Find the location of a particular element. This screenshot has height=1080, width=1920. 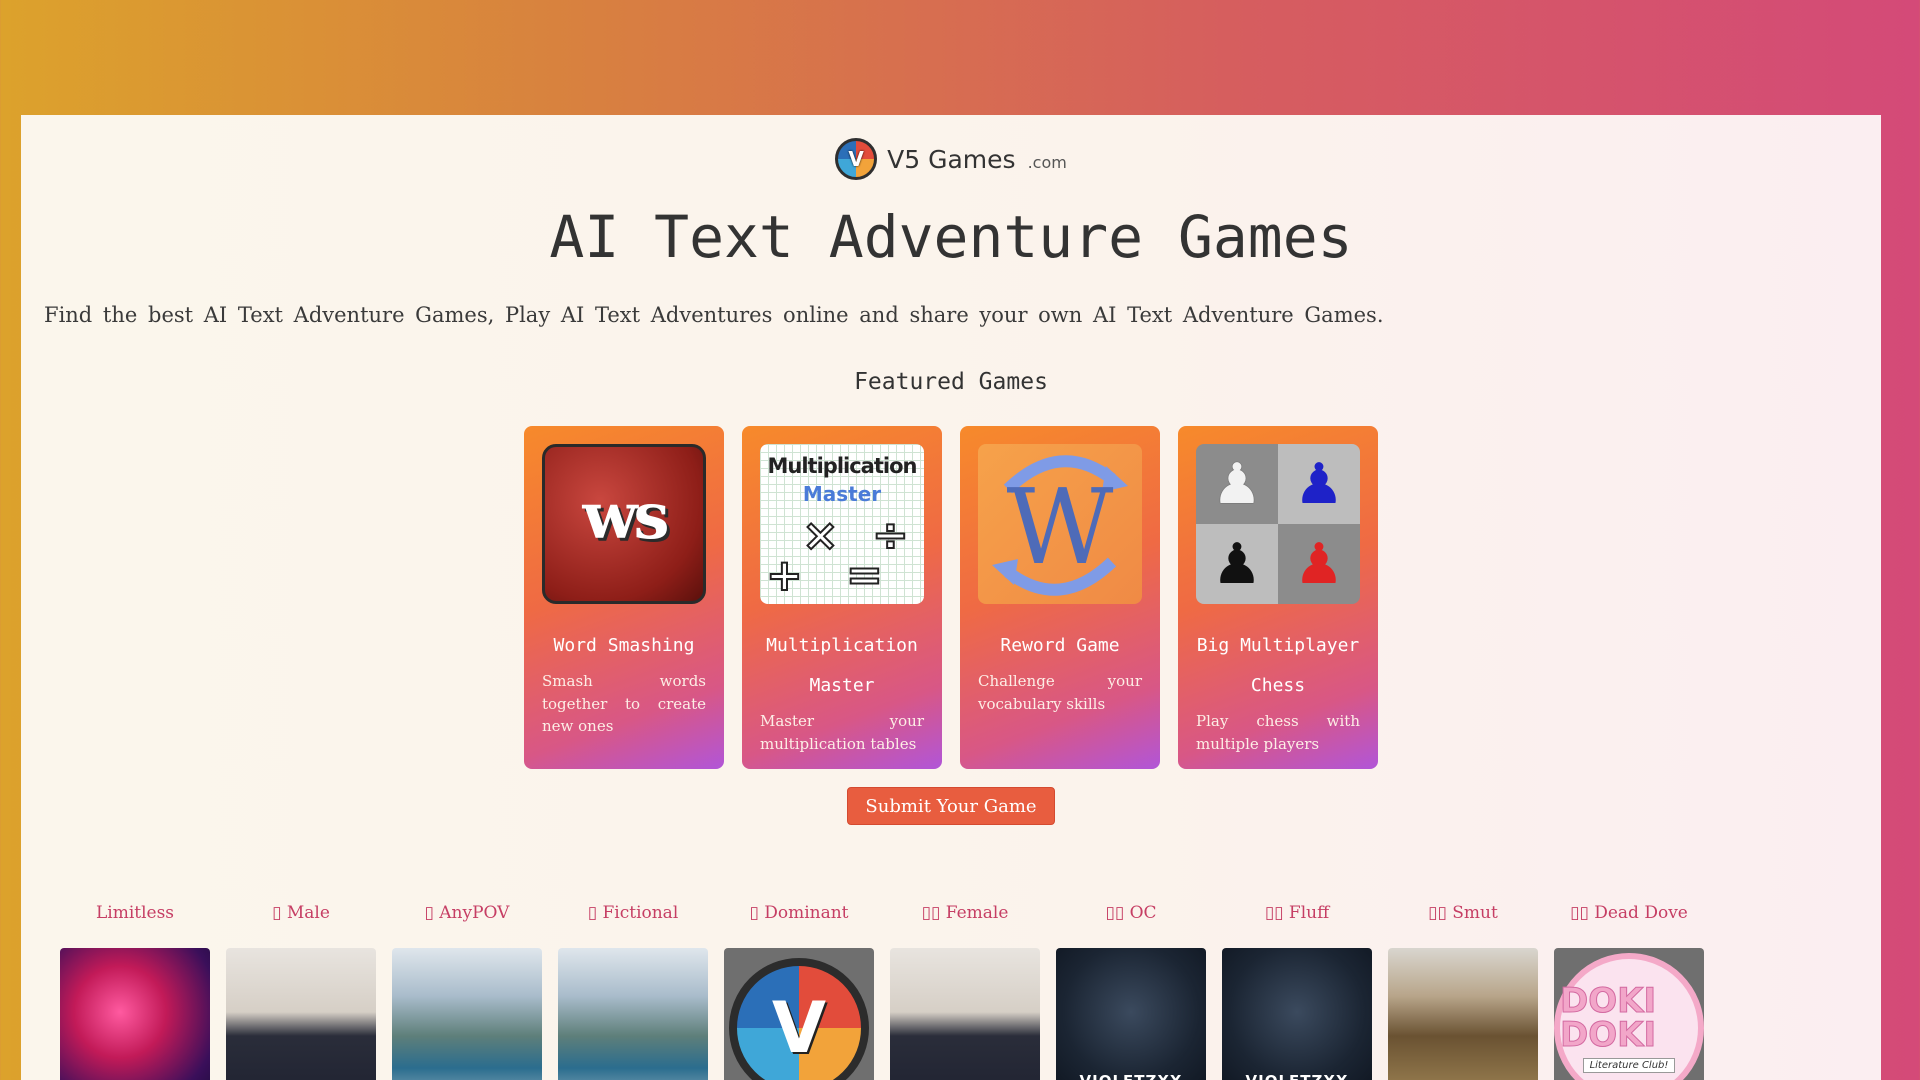

tag-limitless: Limitless is located at coordinates (135, 990).